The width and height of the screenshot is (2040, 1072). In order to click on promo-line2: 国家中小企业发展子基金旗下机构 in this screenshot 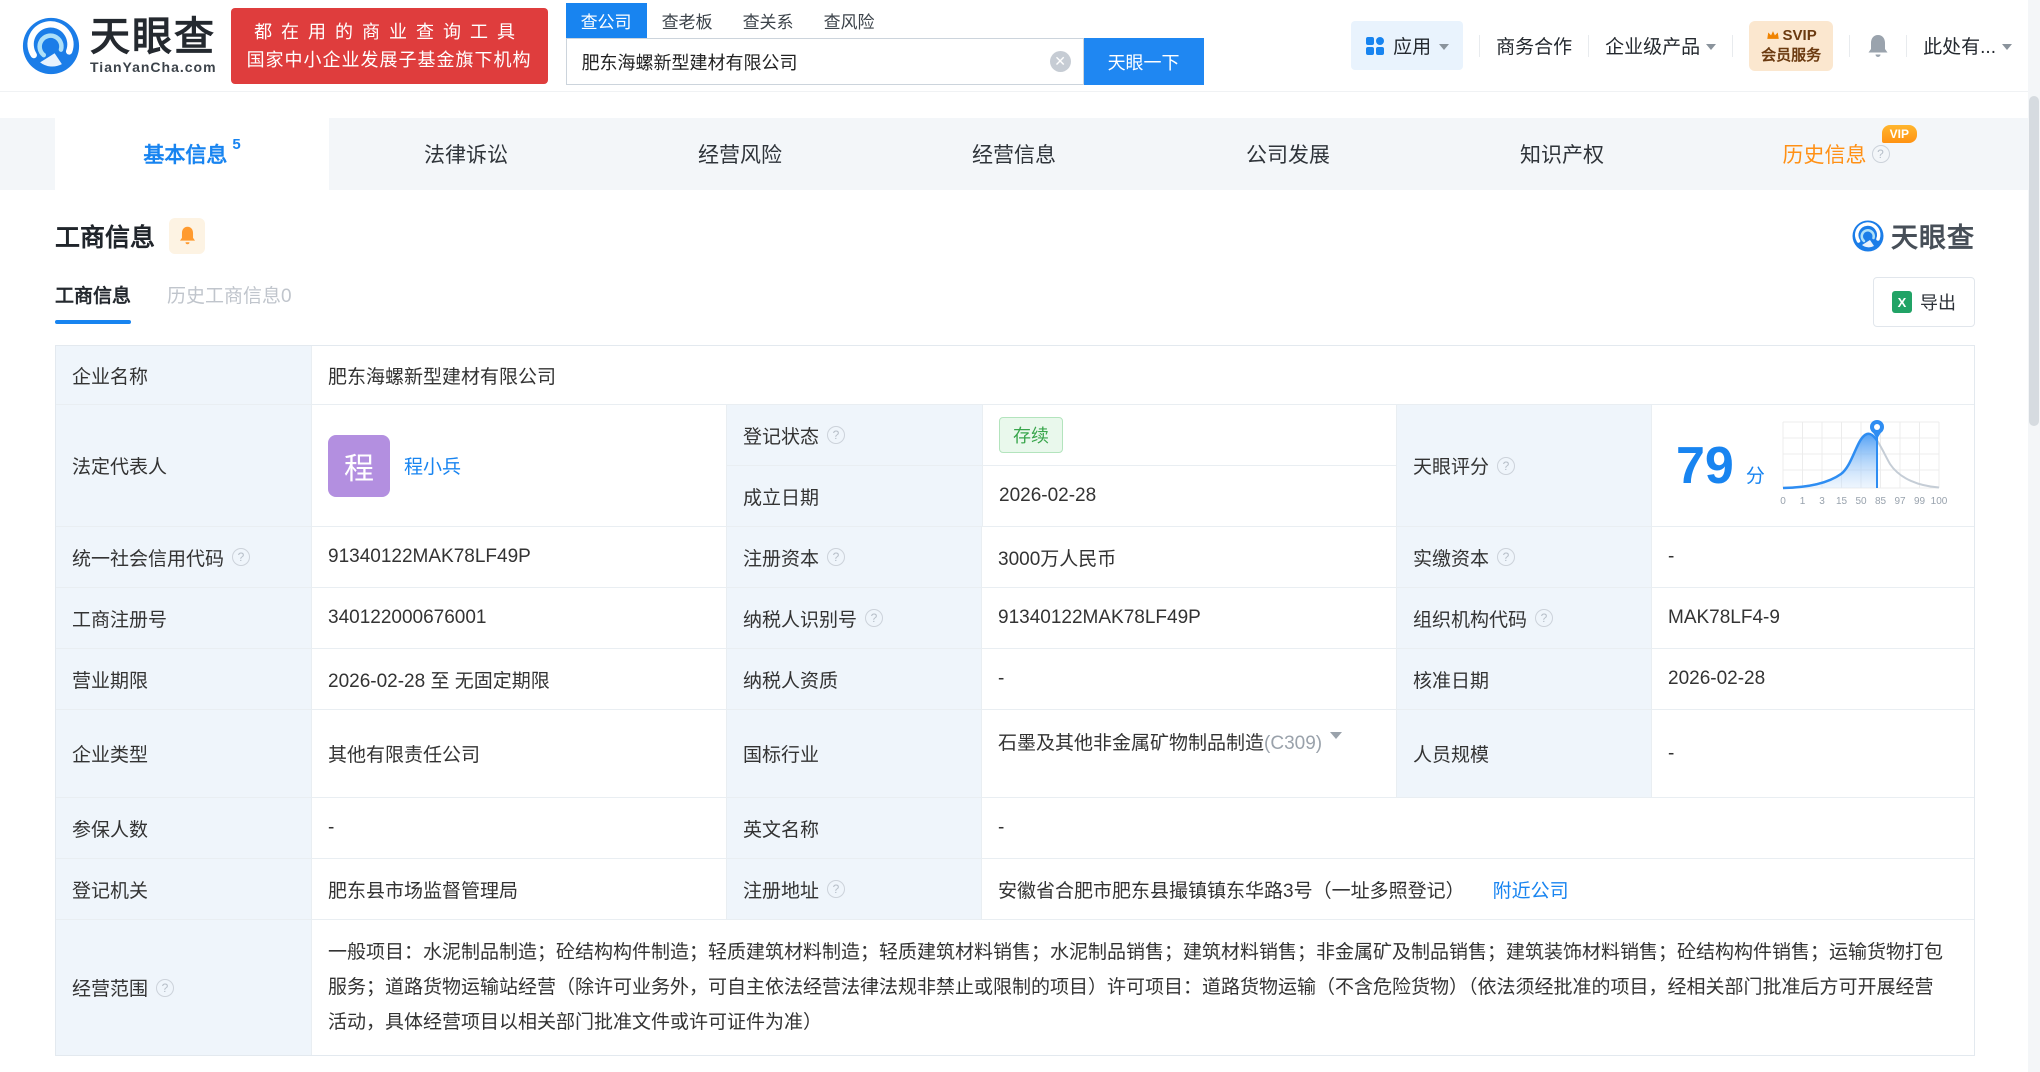, I will do `click(389, 59)`.